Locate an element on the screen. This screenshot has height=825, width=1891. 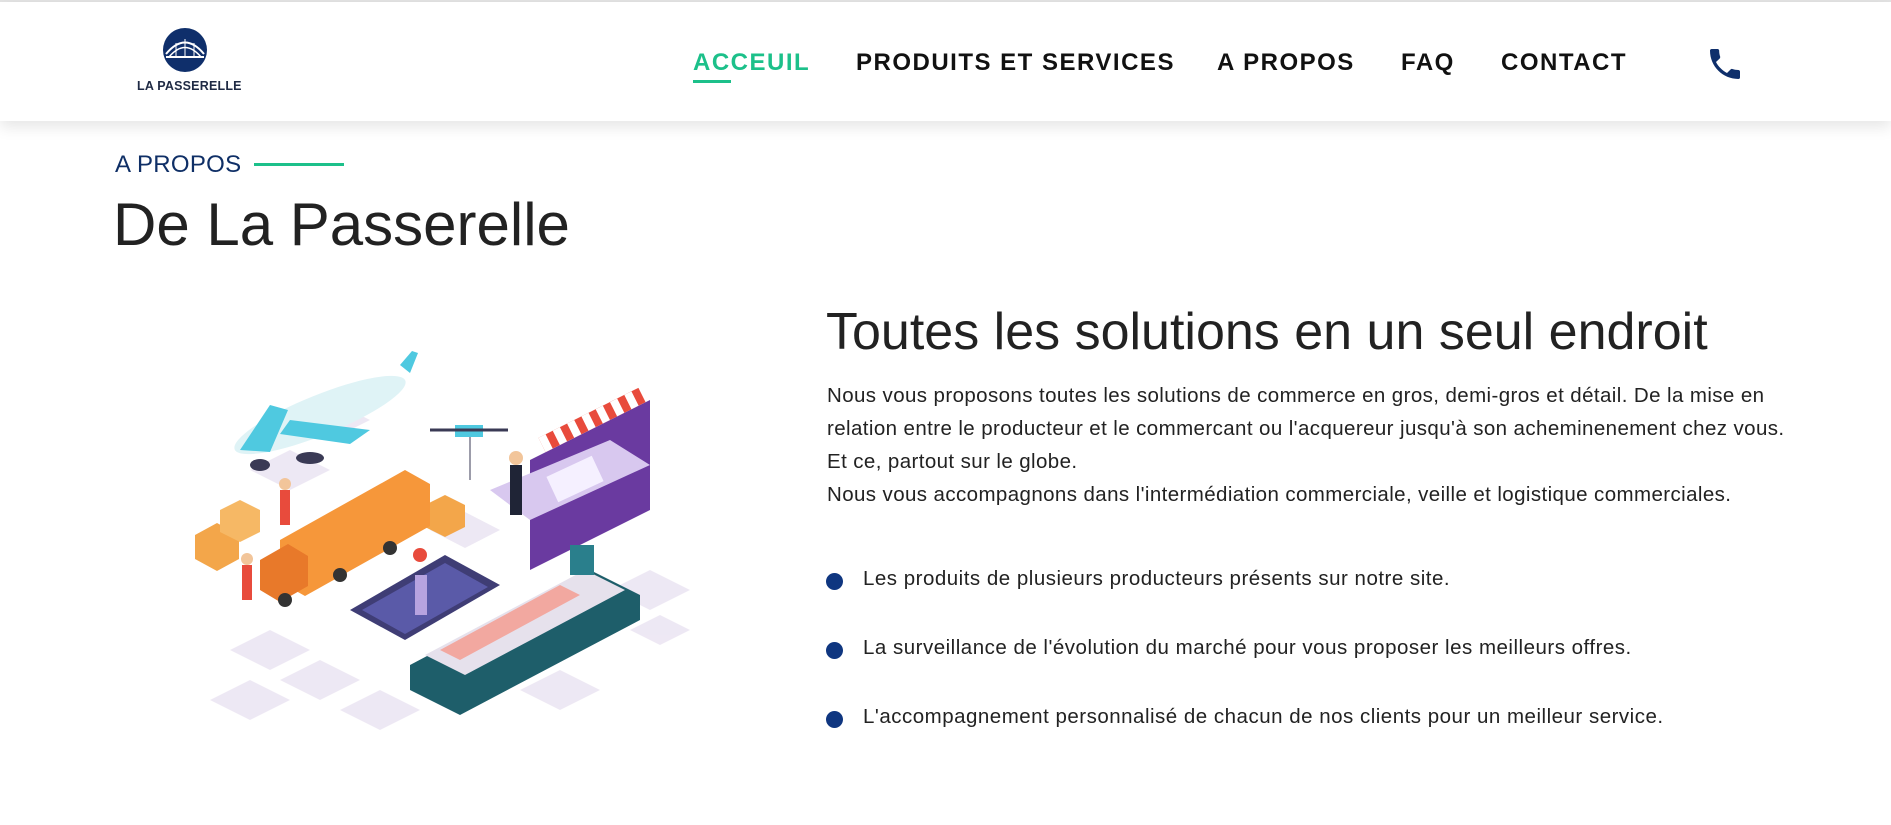
nav-item-label: CONTACT is located at coordinates (1564, 62).